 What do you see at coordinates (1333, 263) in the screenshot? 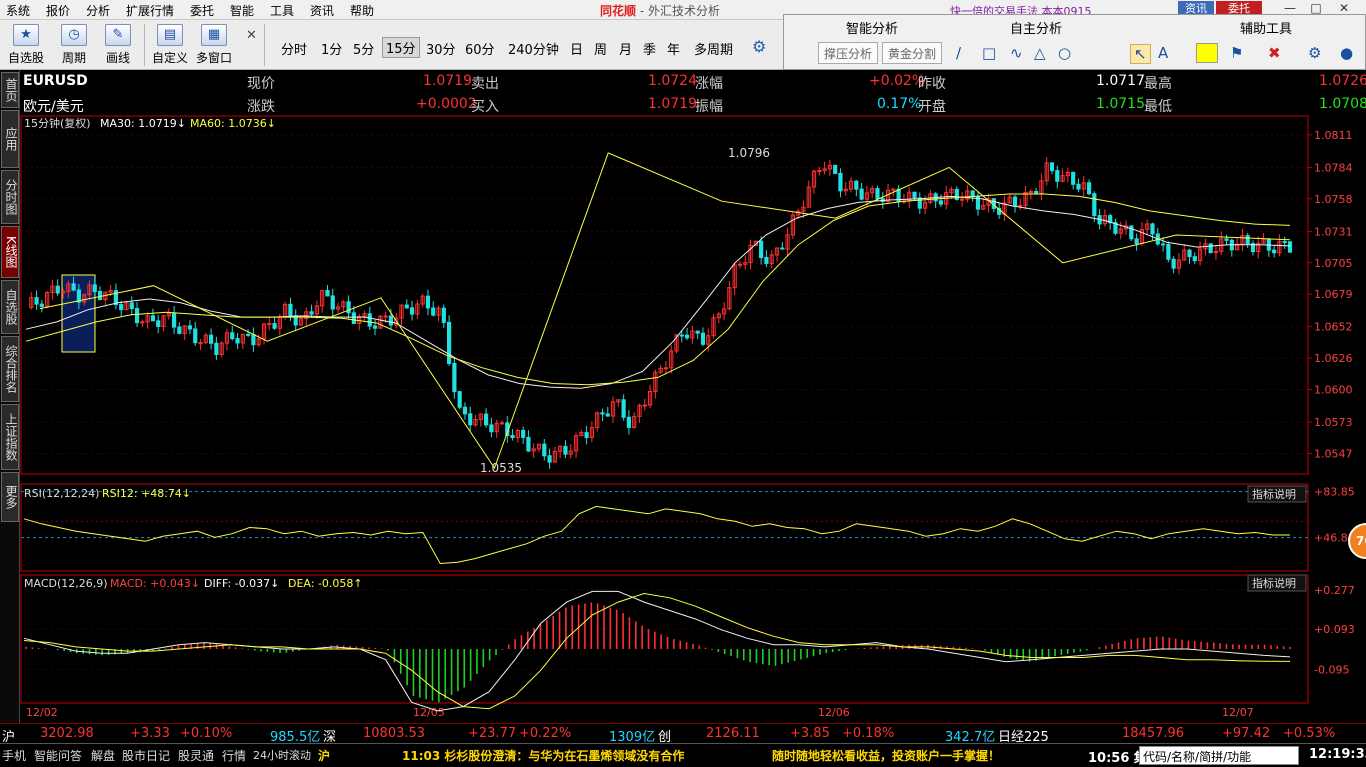
I see `y-tick-label: 1.0705` at bounding box center [1333, 263].